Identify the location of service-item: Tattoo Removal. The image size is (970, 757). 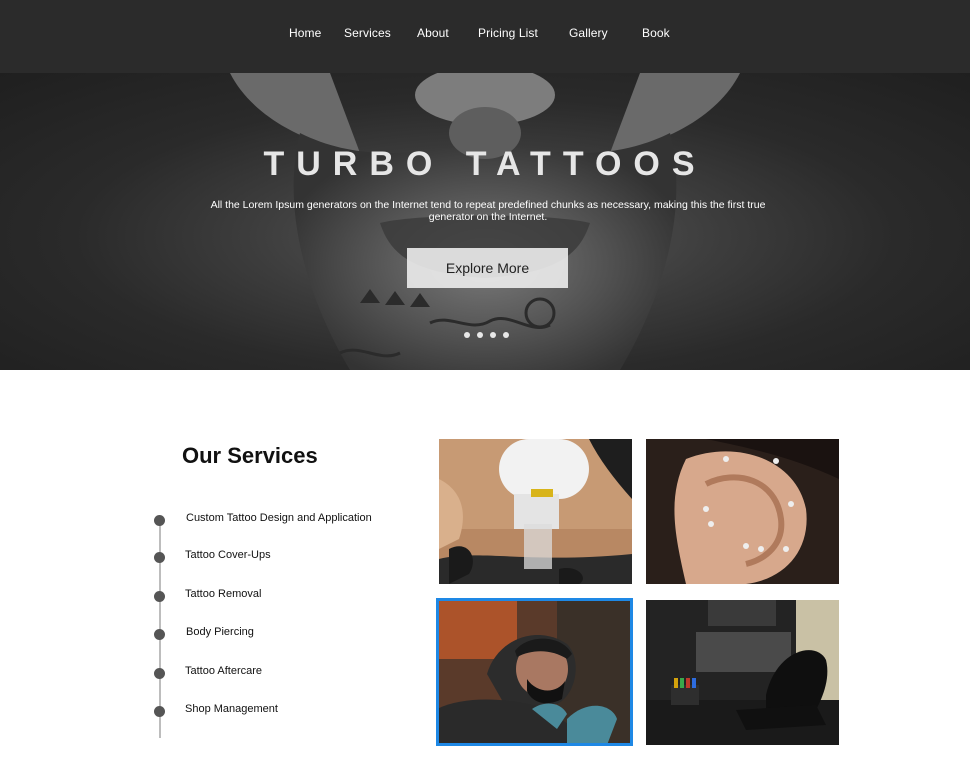
(207, 595).